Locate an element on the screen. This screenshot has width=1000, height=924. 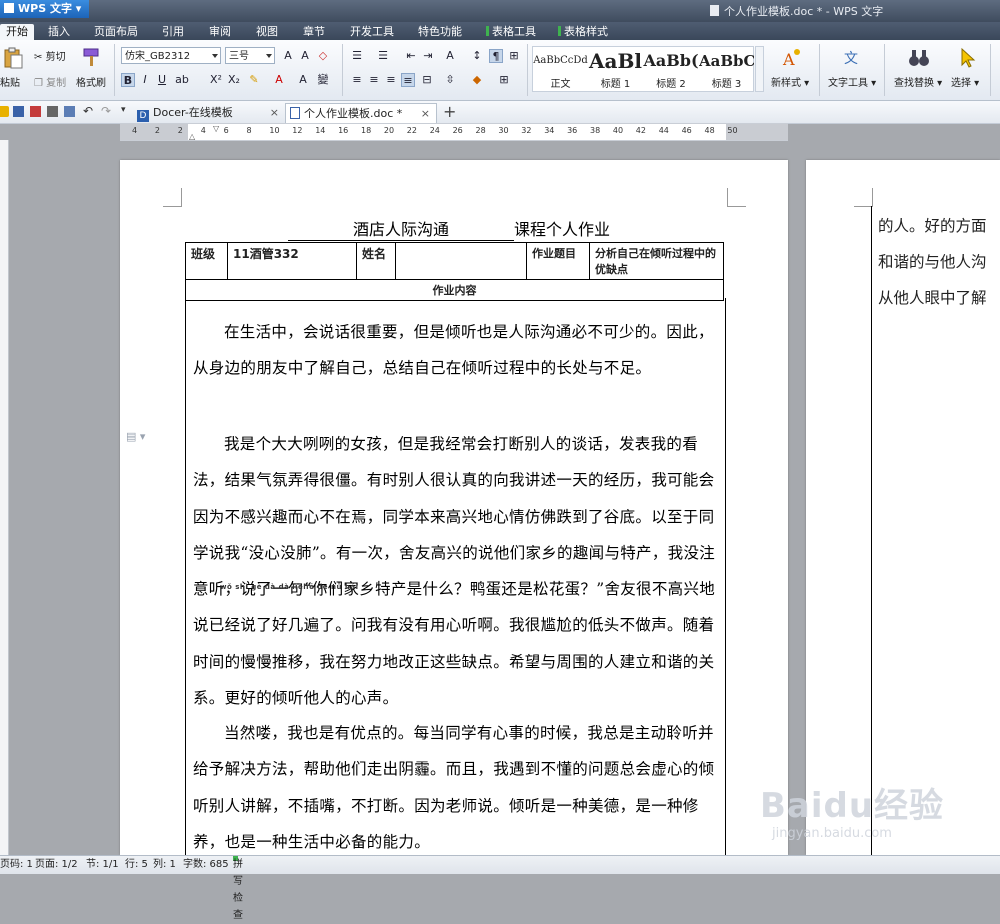
clear-format-icon: ◇ is located at coordinates (323, 56).